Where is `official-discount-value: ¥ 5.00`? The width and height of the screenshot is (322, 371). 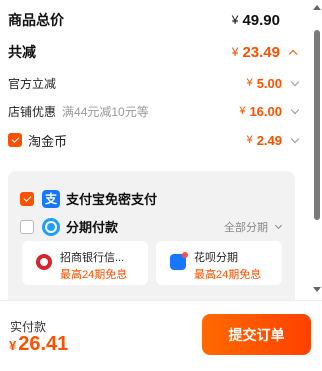 official-discount-value: ¥ 5.00 is located at coordinates (273, 83).